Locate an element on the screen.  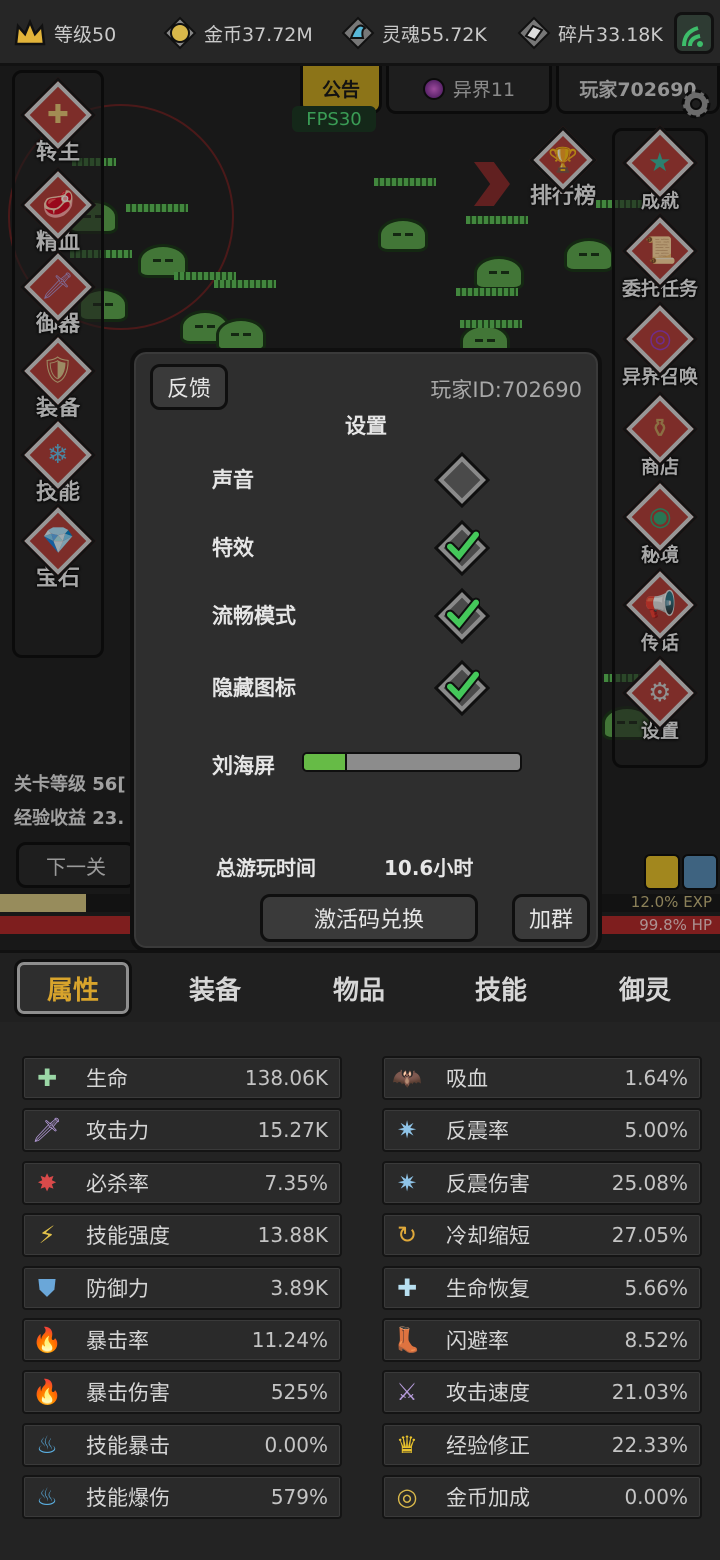
tab-equipment: 装备 is located at coordinates (215, 988).